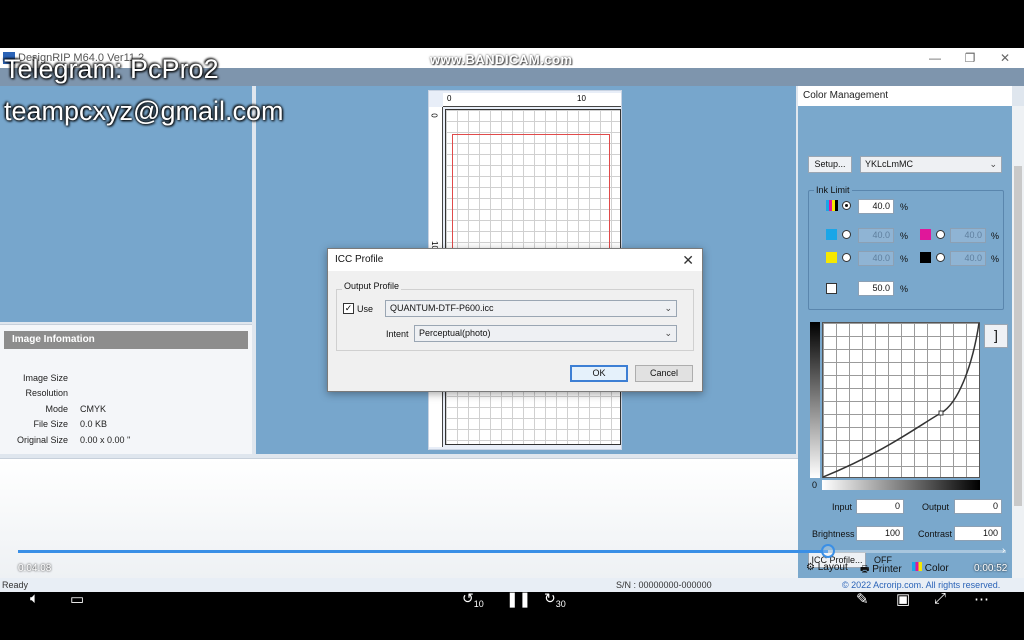 The height and width of the screenshot is (640, 1024). What do you see at coordinates (876, 235) in the screenshot?
I see `cyan-ink-field: 40.0` at bounding box center [876, 235].